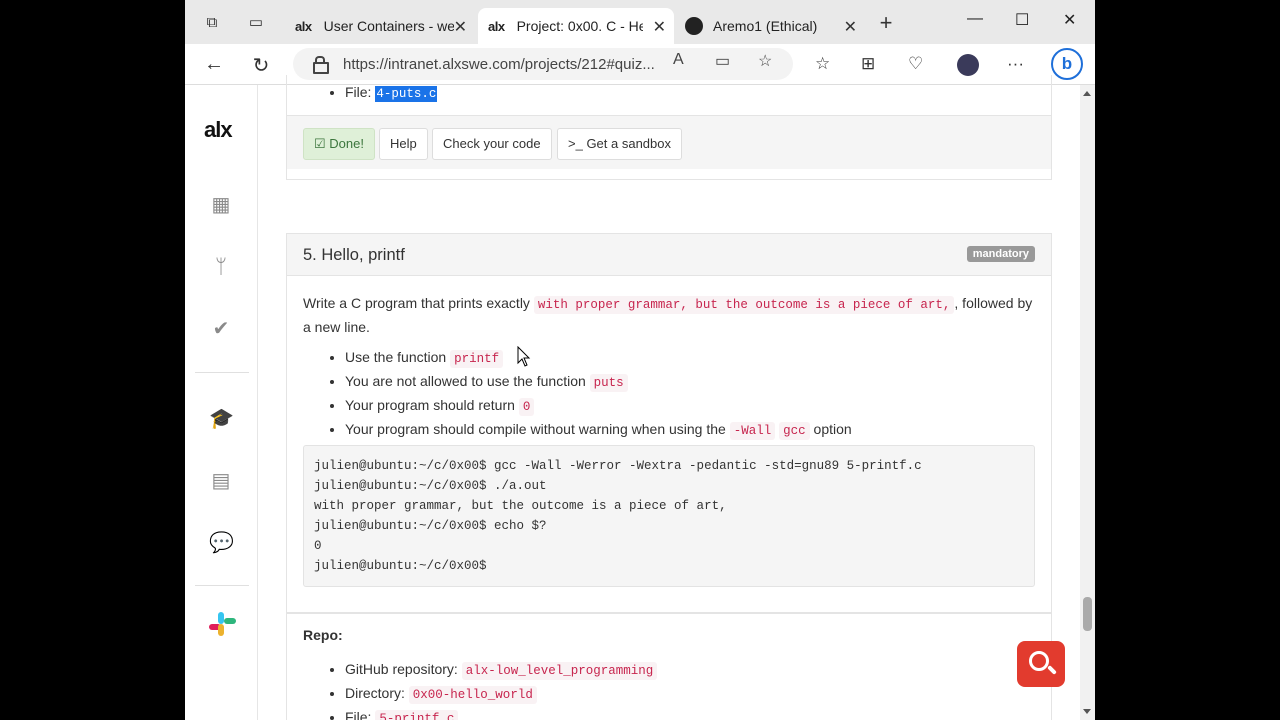 The height and width of the screenshot is (720, 1280). Describe the element at coordinates (765, 61) in the screenshot. I see `favorite-star-icon: ☆` at that location.